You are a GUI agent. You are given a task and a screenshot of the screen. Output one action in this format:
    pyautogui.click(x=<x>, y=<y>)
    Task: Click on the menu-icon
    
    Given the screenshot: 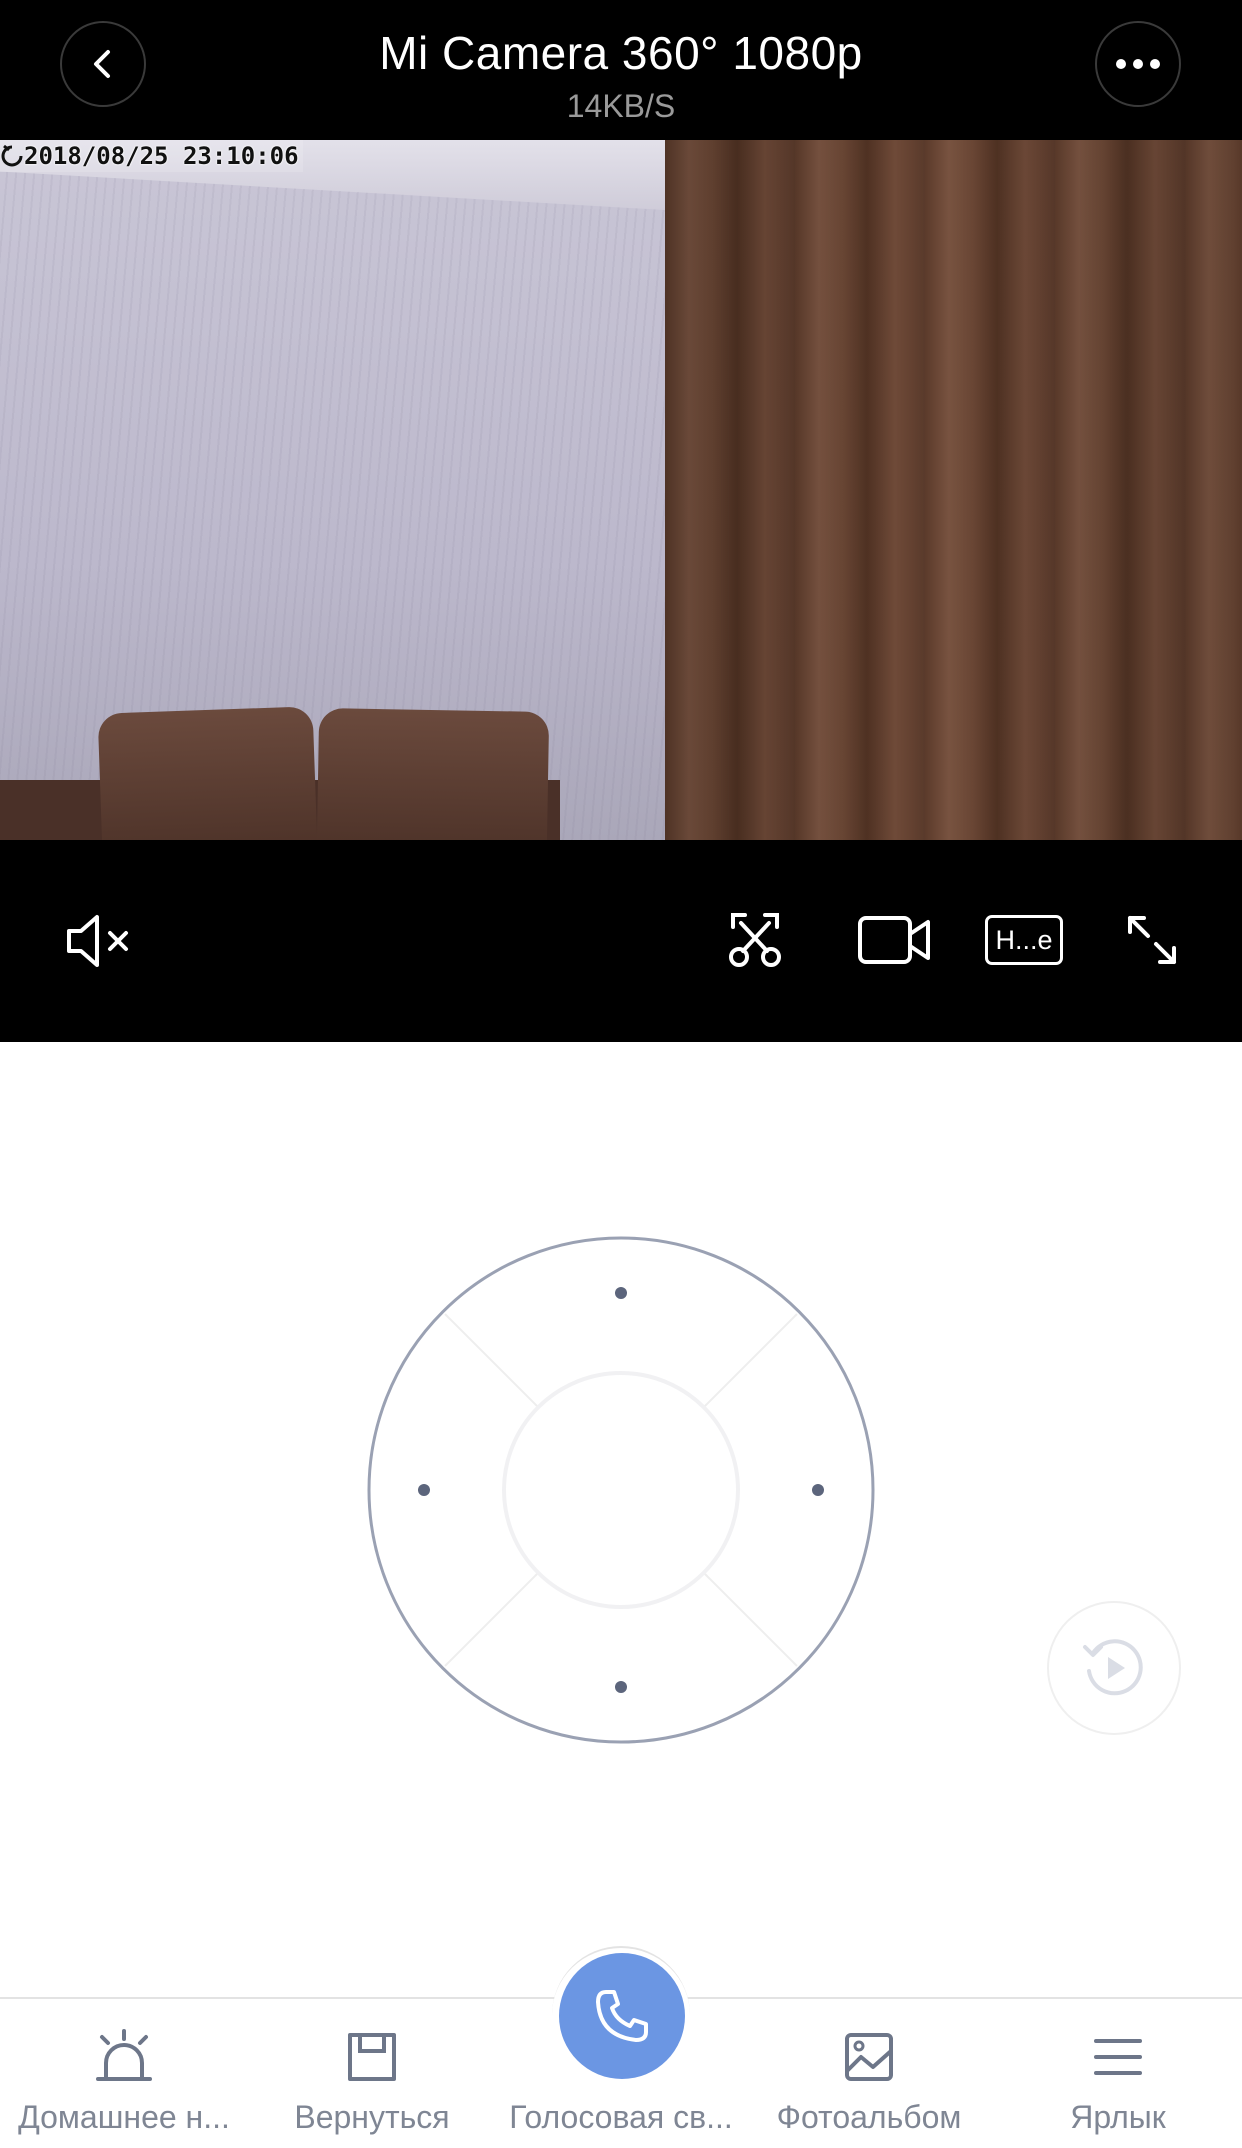 What is the action you would take?
    pyautogui.click(x=1118, y=2057)
    